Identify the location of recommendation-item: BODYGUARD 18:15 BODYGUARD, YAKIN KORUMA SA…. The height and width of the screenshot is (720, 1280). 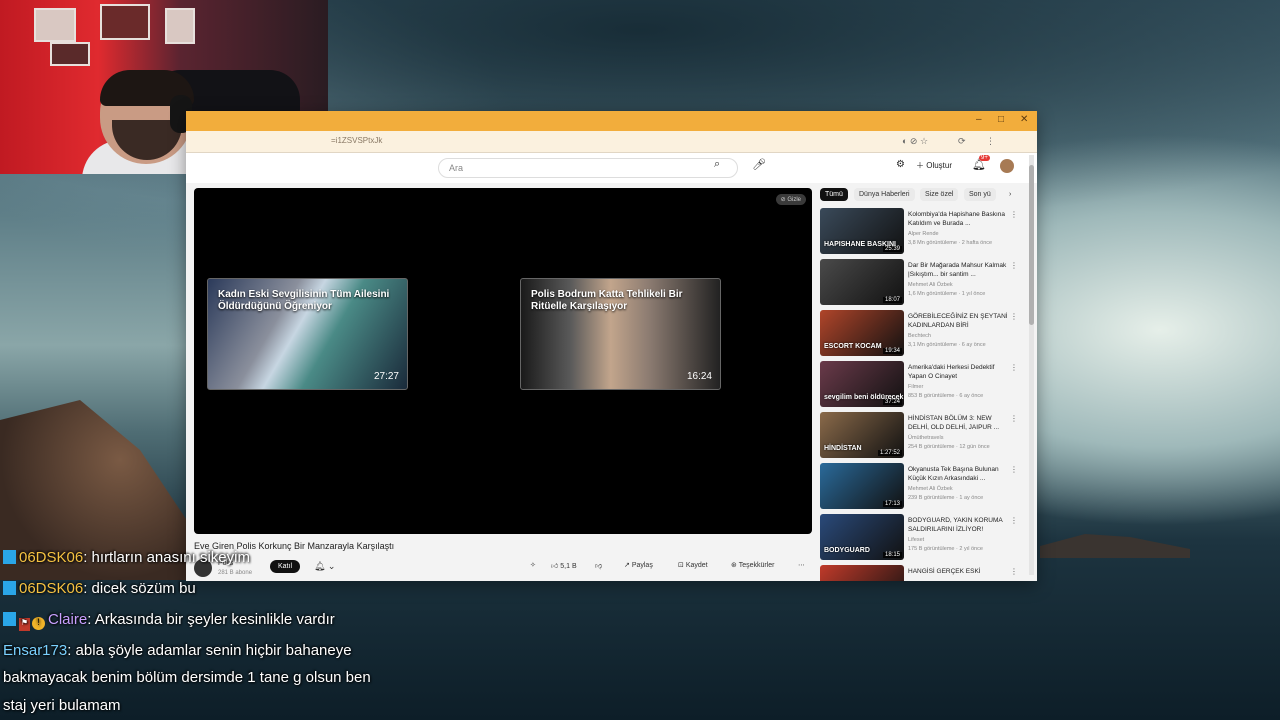
(925, 538).